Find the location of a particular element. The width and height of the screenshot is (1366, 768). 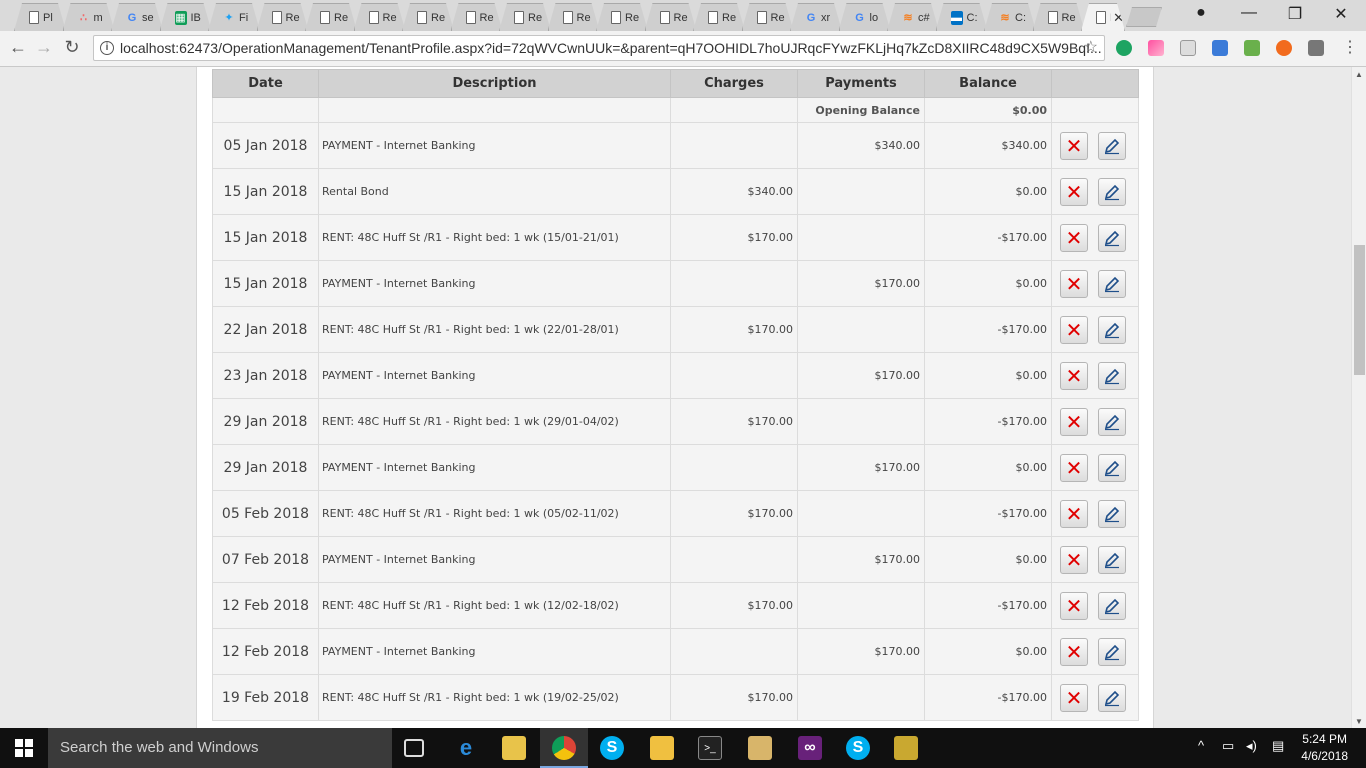

back-arrow-icon: ← is located at coordinates (18, 47).